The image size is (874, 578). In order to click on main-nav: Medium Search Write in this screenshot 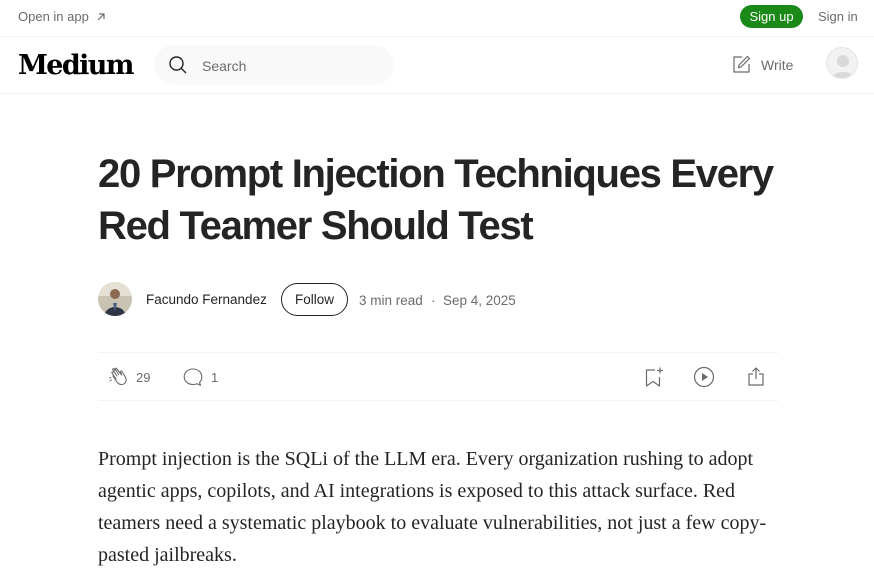, I will do `click(437, 65)`.